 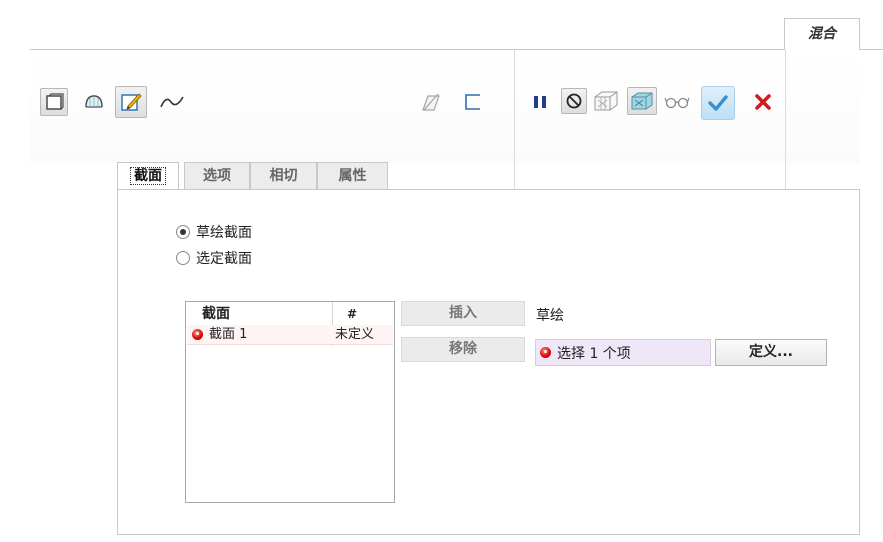 I want to click on radio-selected-sections: 选定截面, so click(x=214, y=258).